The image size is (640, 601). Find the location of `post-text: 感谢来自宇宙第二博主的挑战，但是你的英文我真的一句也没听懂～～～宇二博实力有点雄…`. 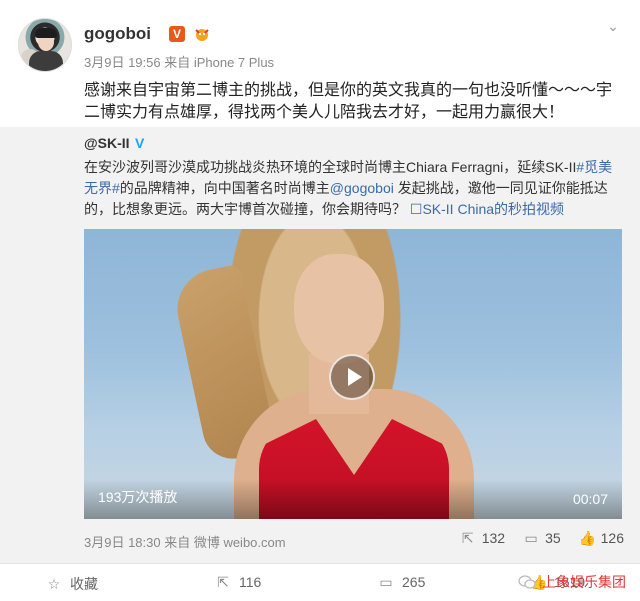

post-text: 感谢来自宇宙第二博主的挑战，但是你的英文我真的一句也没听懂～～～宇二博实力有点雄… is located at coordinates (348, 101).